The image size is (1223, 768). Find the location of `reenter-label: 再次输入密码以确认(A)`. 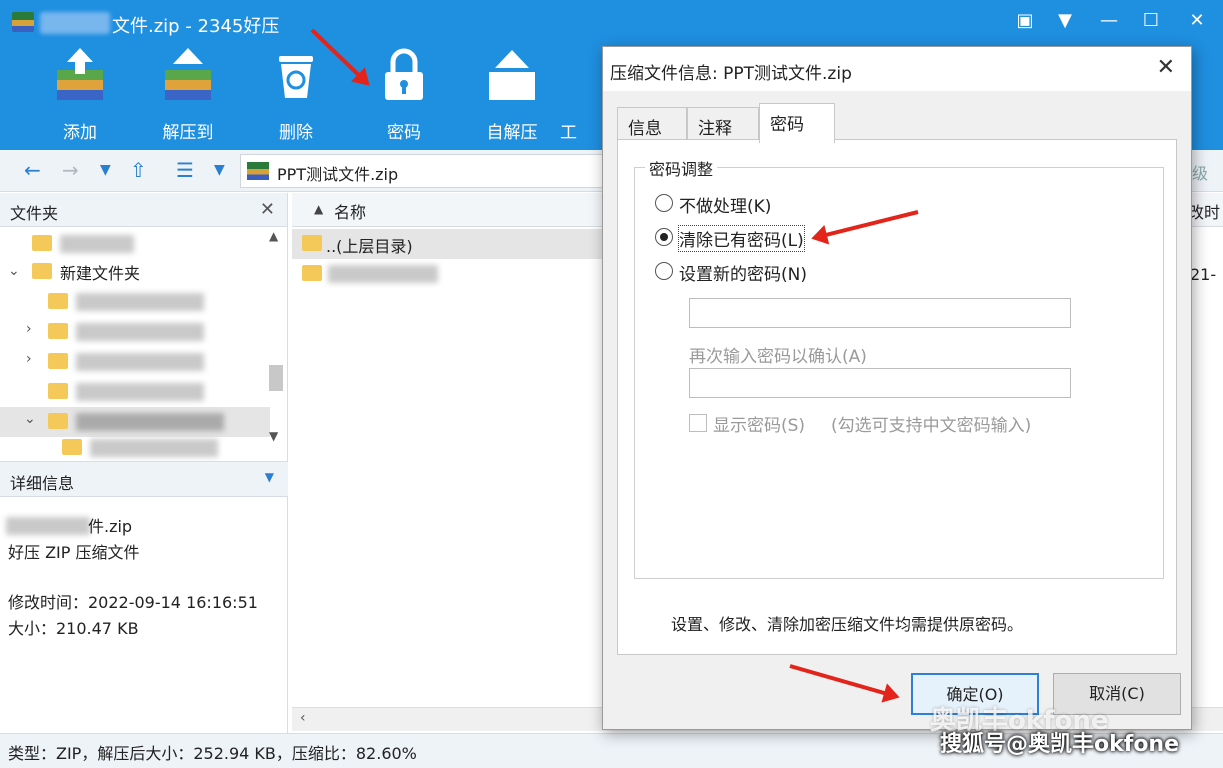

reenter-label: 再次输入密码以确认(A) is located at coordinates (778, 357).